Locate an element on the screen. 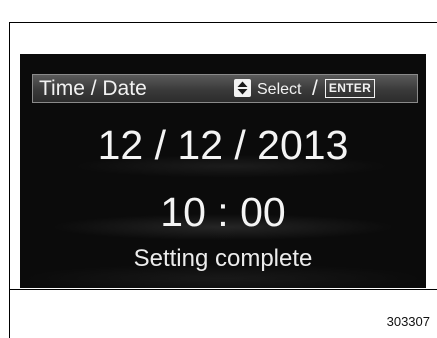 The width and height of the screenshot is (437, 338). figure-number: 303307 is located at coordinates (408, 321).